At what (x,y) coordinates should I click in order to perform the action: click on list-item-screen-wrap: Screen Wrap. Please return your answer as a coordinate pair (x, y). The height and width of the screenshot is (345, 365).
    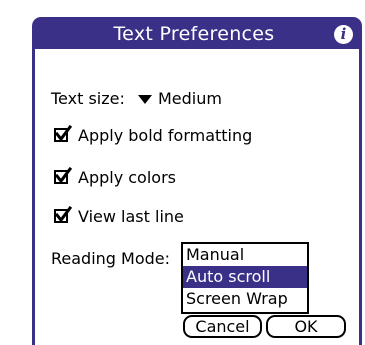
    Looking at the image, I should click on (245, 299).